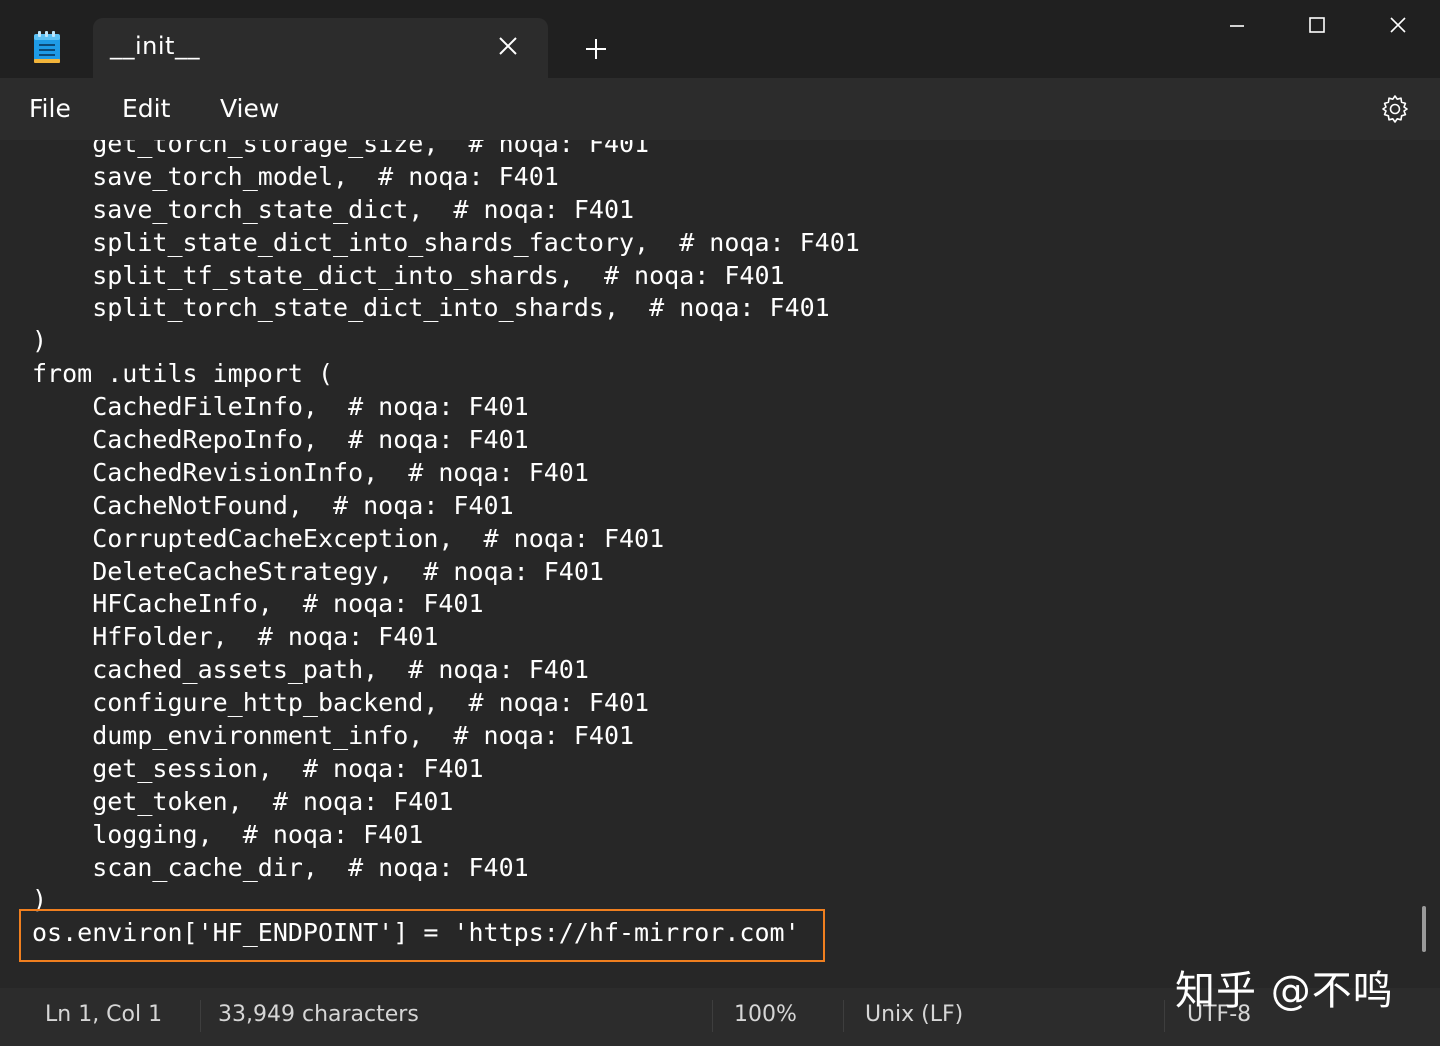 Image resolution: width=1440 pixels, height=1046 pixels. Describe the element at coordinates (249, 108) in the screenshot. I see `menu-view: View` at that location.